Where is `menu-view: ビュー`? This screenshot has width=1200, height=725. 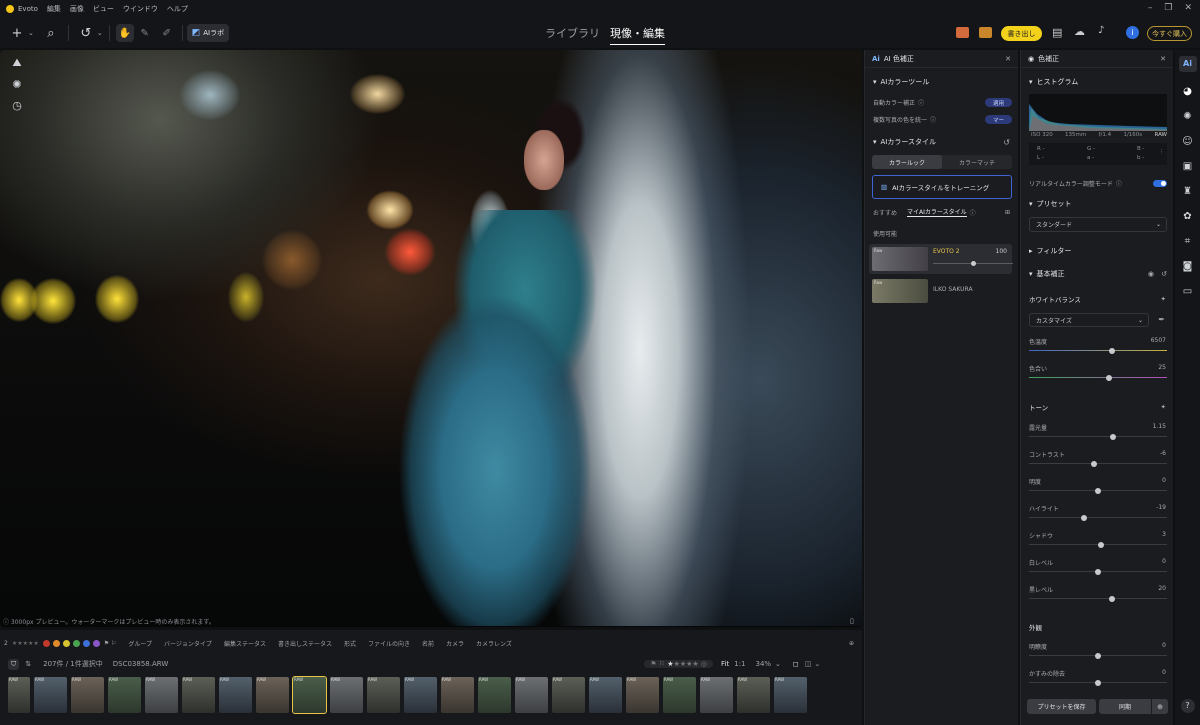
menu-view: ビュー is located at coordinates (103, 9).